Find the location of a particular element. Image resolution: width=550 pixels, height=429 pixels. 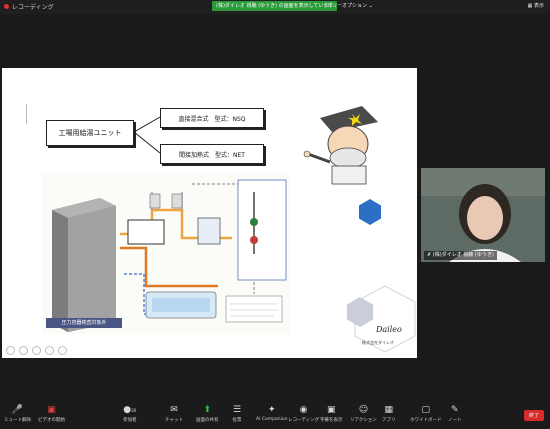

recording-label: レコーディング is located at coordinates (33, 7).